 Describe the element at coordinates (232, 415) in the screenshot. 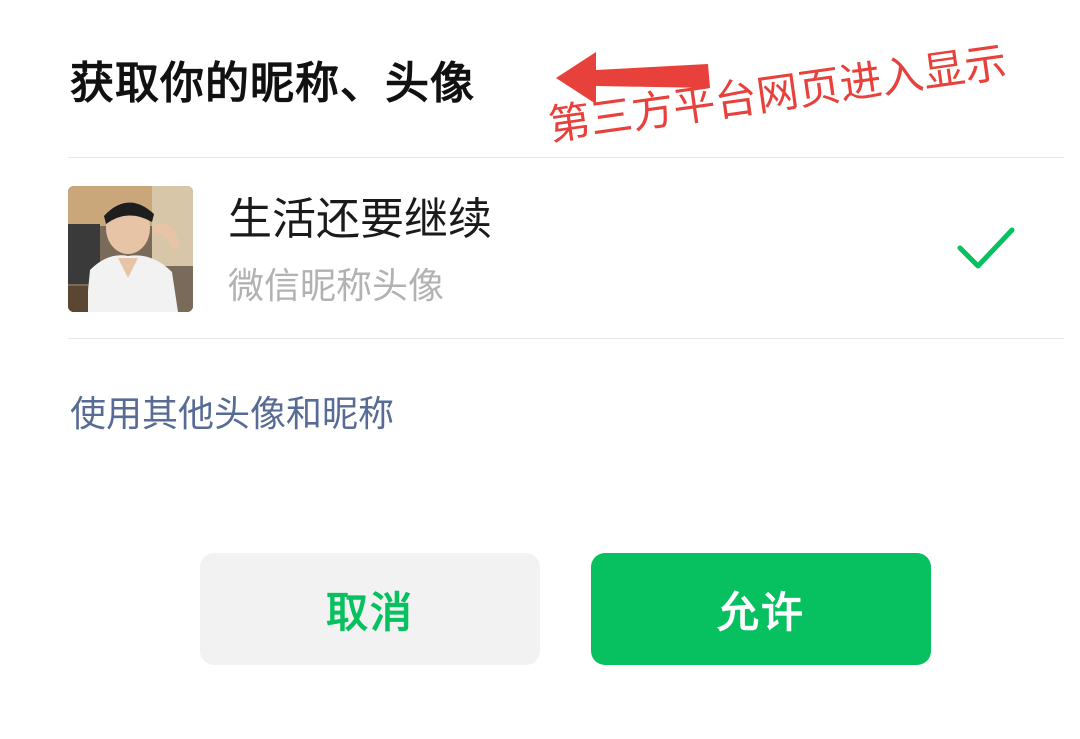

I see `use-other-avatar-link: 使用其他头像和昵称` at that location.